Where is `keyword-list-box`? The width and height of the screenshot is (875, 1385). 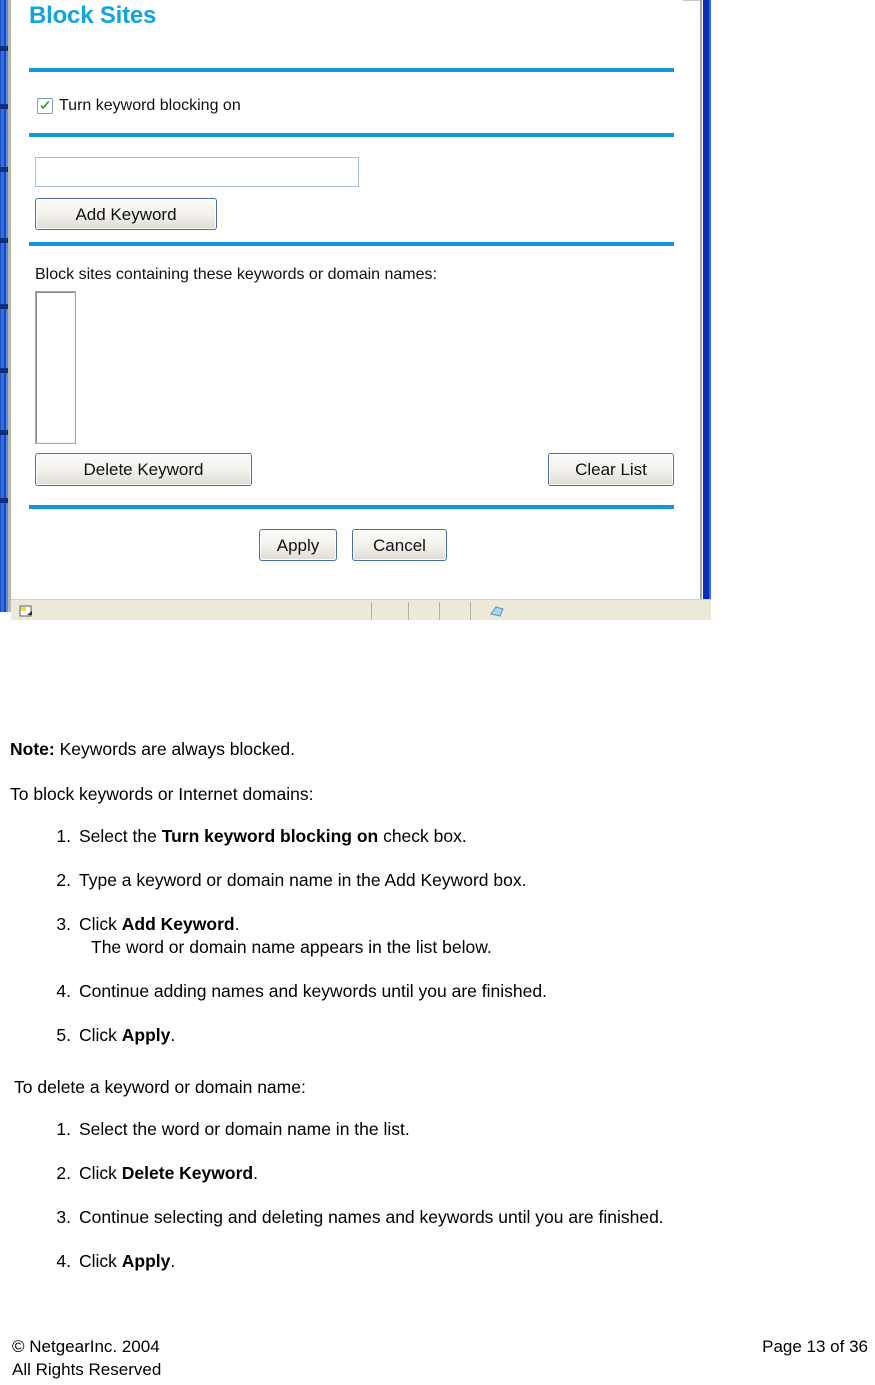
keyword-list-box is located at coordinates (55, 367).